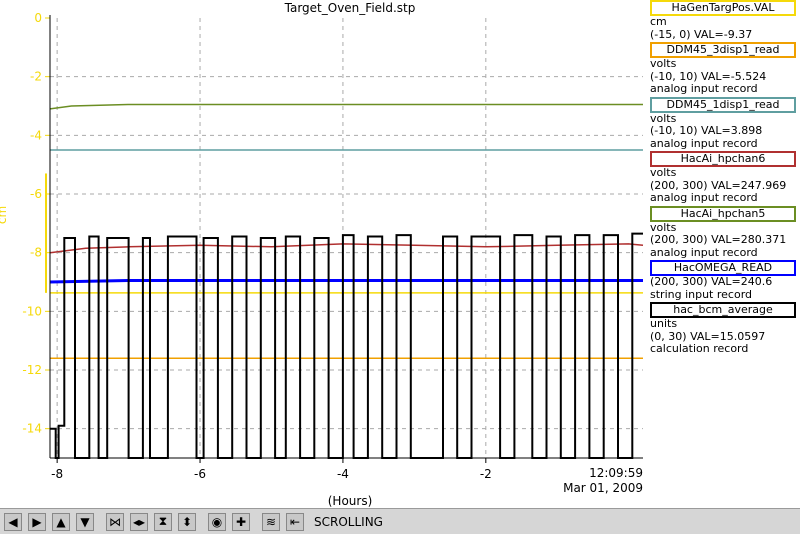 This screenshot has width=800, height=534. I want to click on zoom-in-horizontal-icon: ⋈, so click(115, 521).